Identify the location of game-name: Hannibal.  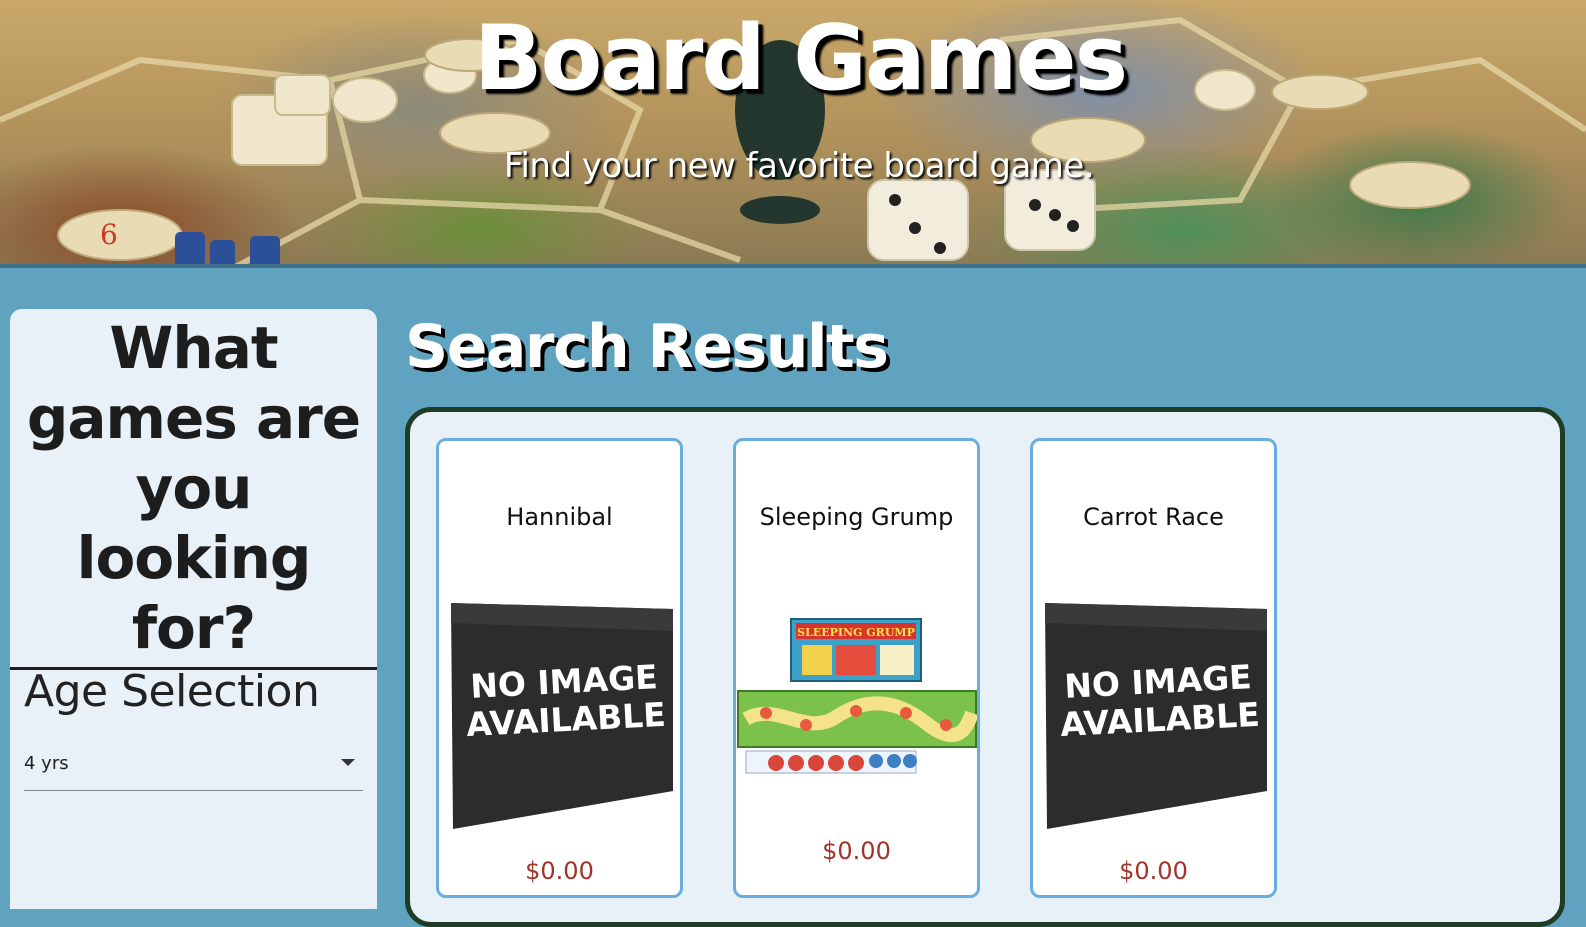
(559, 517).